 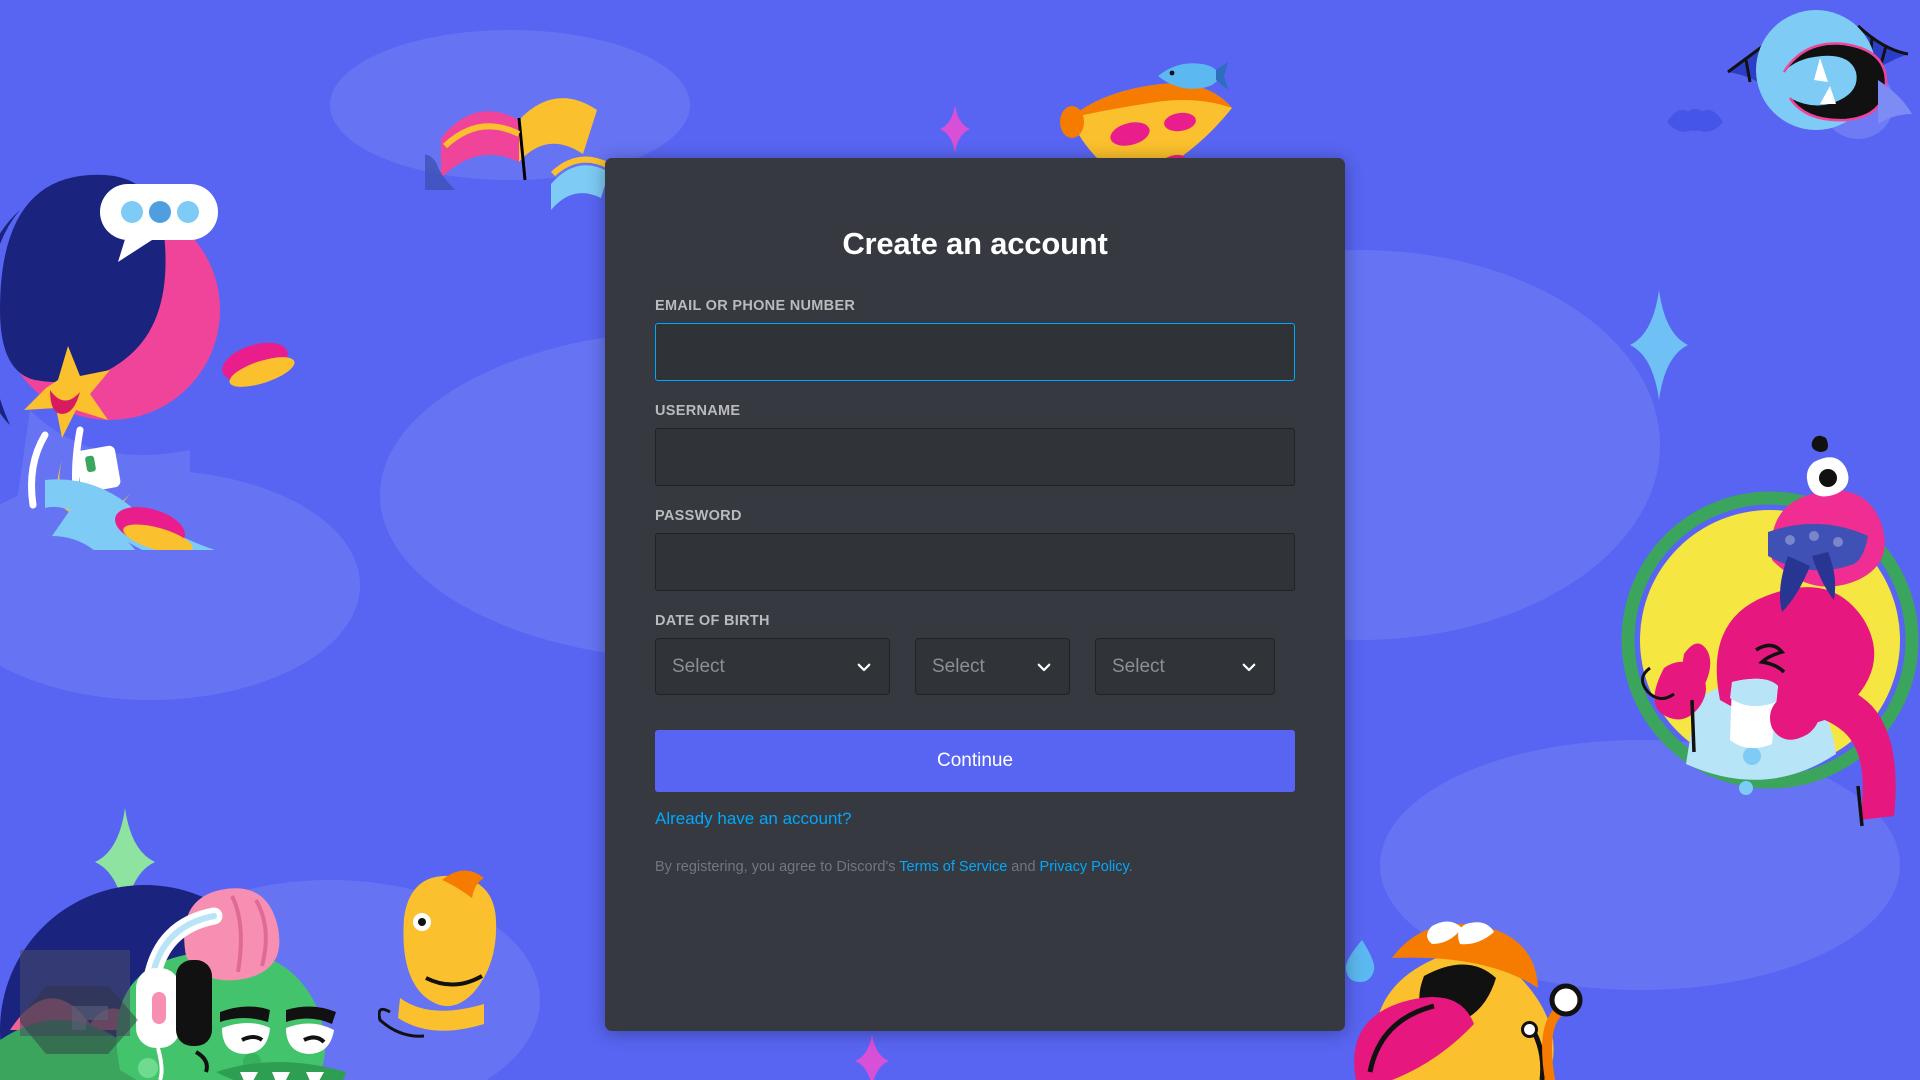 I want to click on yellow-creature-illustration, so click(x=1468, y=1000).